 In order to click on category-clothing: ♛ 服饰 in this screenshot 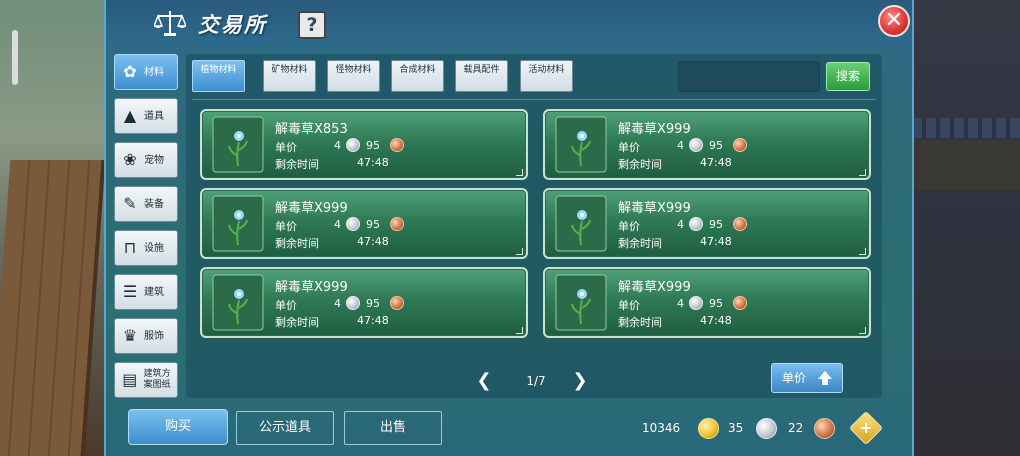, I will do `click(146, 336)`.